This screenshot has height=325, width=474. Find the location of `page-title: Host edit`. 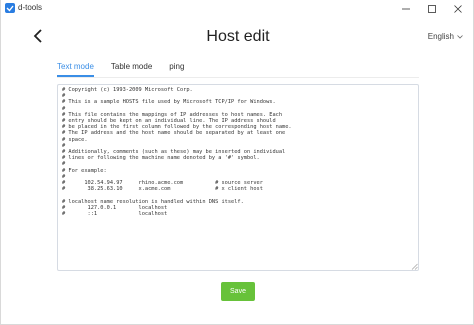

page-title: Host edit is located at coordinates (238, 36).